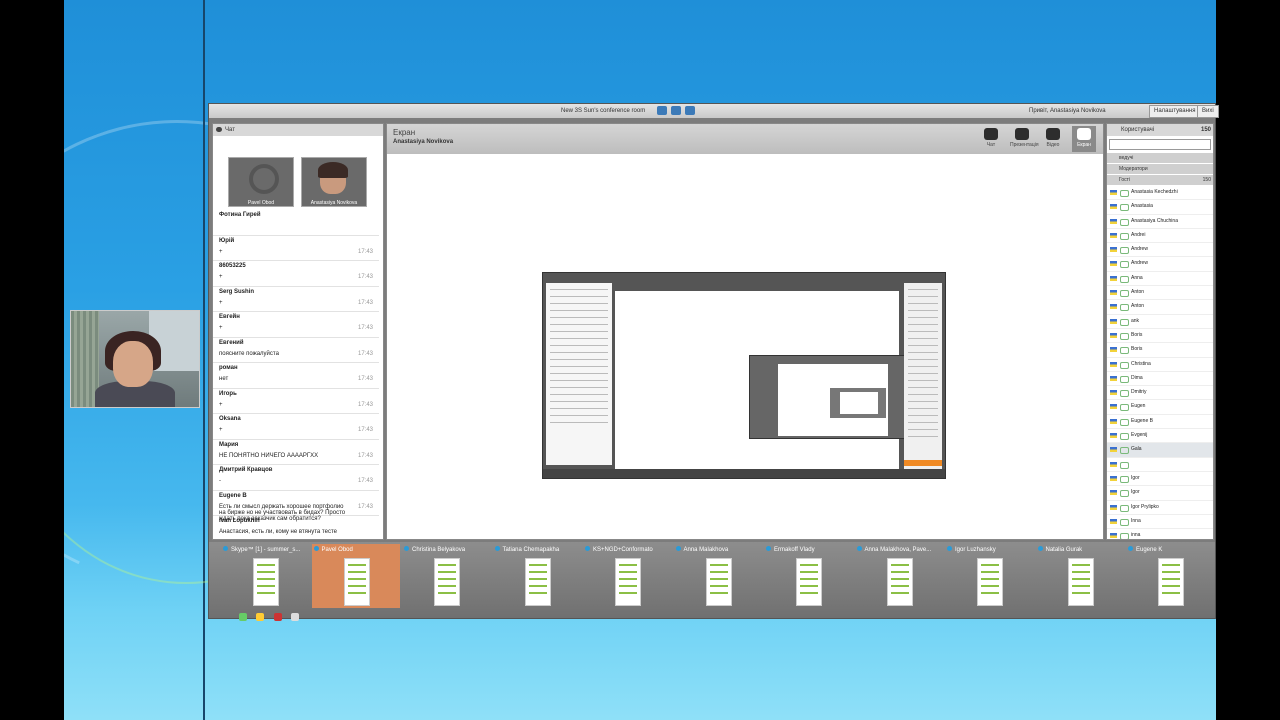 The height and width of the screenshot is (720, 1280). I want to click on exit-button: Вихі, so click(1208, 111).